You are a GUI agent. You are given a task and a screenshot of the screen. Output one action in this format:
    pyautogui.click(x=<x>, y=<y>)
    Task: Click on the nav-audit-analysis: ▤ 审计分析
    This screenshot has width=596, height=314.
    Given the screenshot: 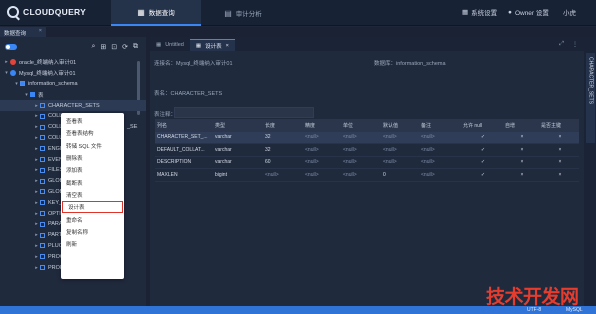 What is the action you would take?
    pyautogui.click(x=243, y=13)
    